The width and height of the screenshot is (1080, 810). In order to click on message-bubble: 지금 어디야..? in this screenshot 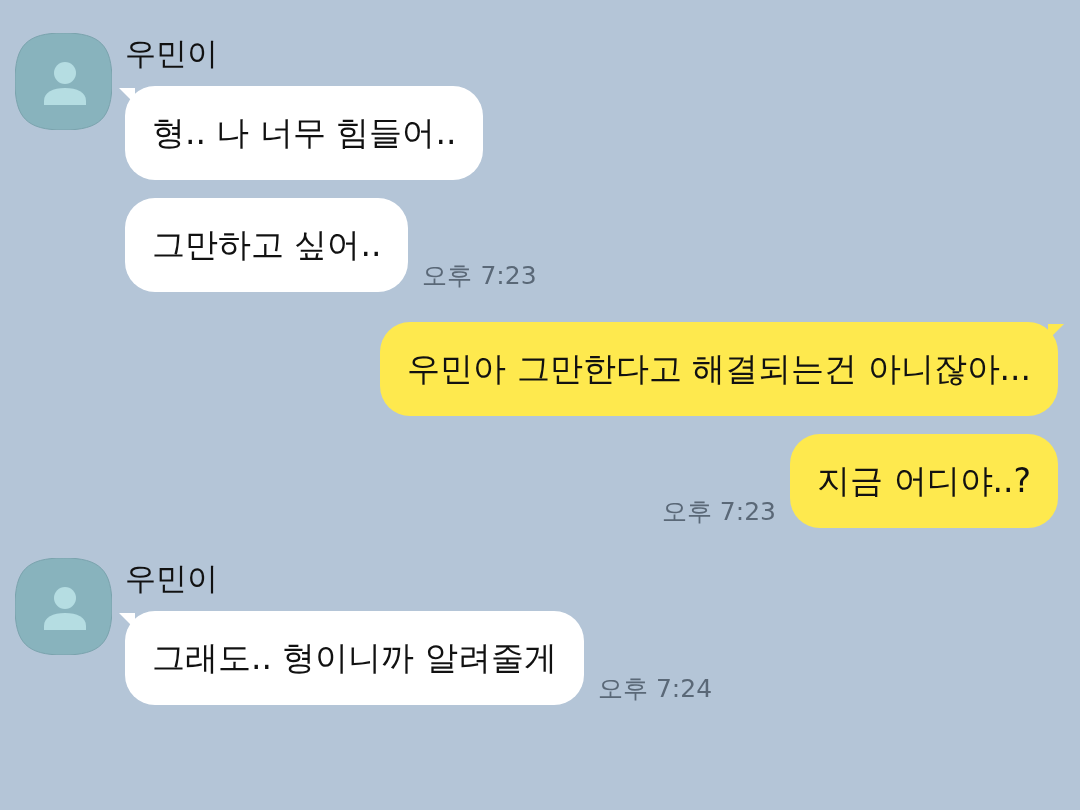, I will do `click(924, 481)`.